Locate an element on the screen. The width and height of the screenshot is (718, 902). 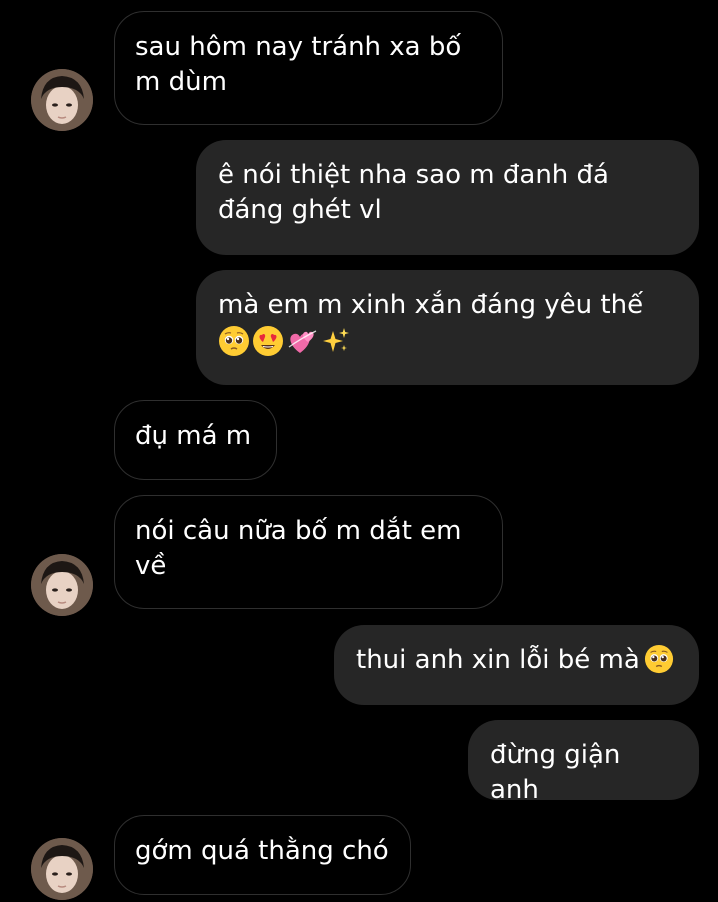
outgoing-message: mà em m xinh xắn đáng yêu thế is located at coordinates (447, 327).